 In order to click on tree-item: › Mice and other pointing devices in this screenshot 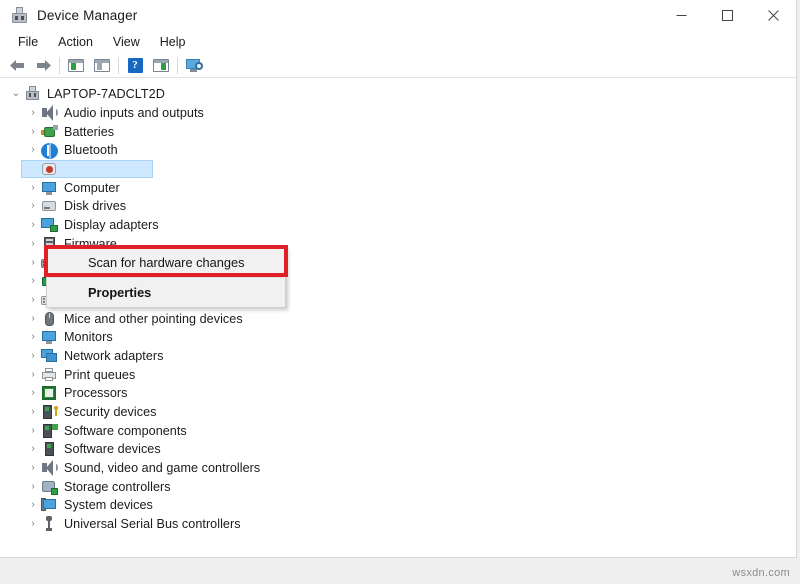, I will do `click(398, 318)`.